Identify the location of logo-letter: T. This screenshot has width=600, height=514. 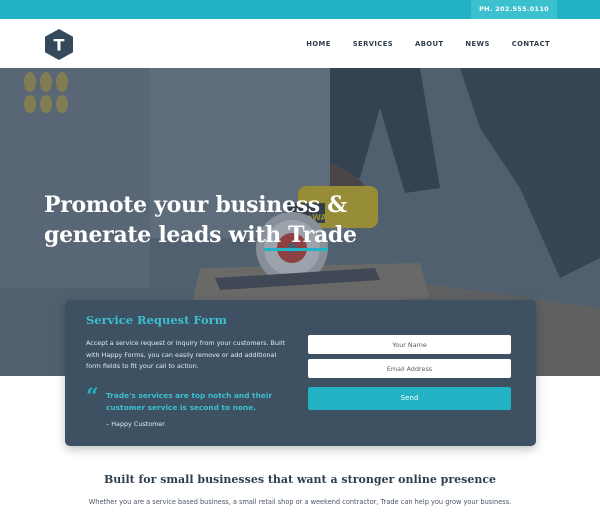
(59, 45).